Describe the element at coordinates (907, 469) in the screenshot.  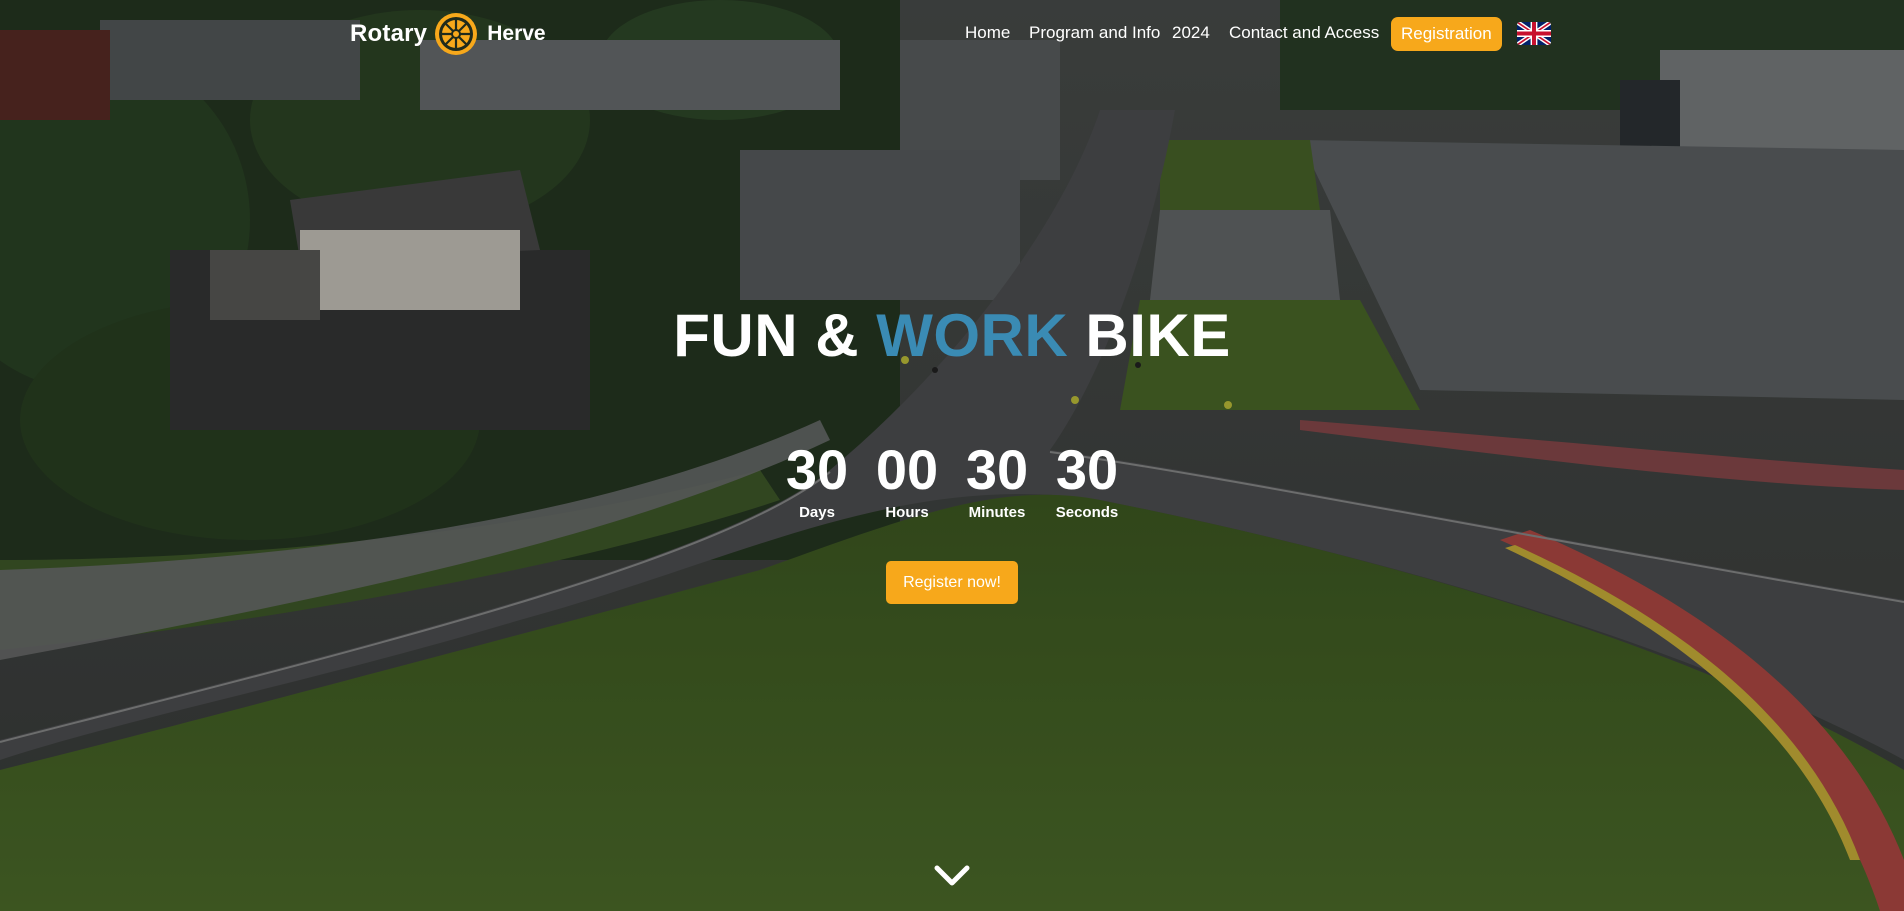
I see `countdown-hours-value: 00` at that location.